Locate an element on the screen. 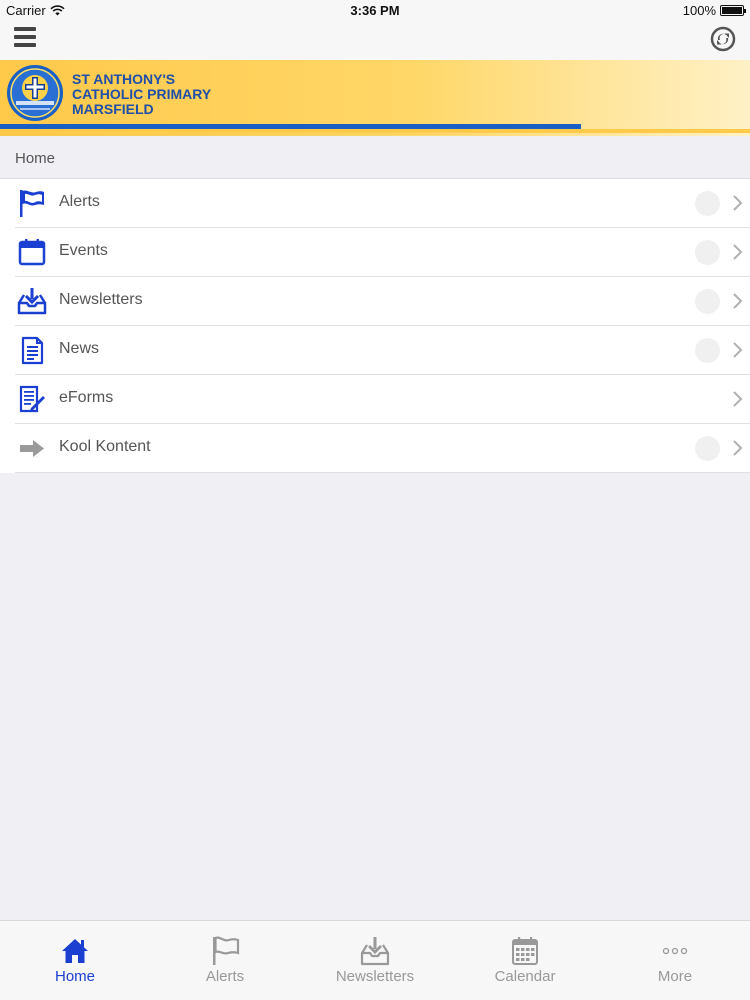 The image size is (750, 1000). status-right: 100% is located at coordinates (714, 10).